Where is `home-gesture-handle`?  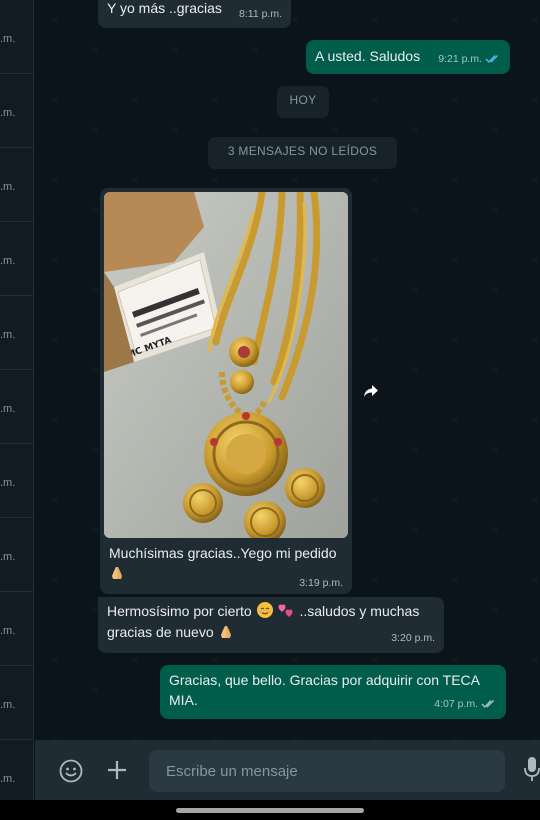
home-gesture-handle is located at coordinates (270, 810).